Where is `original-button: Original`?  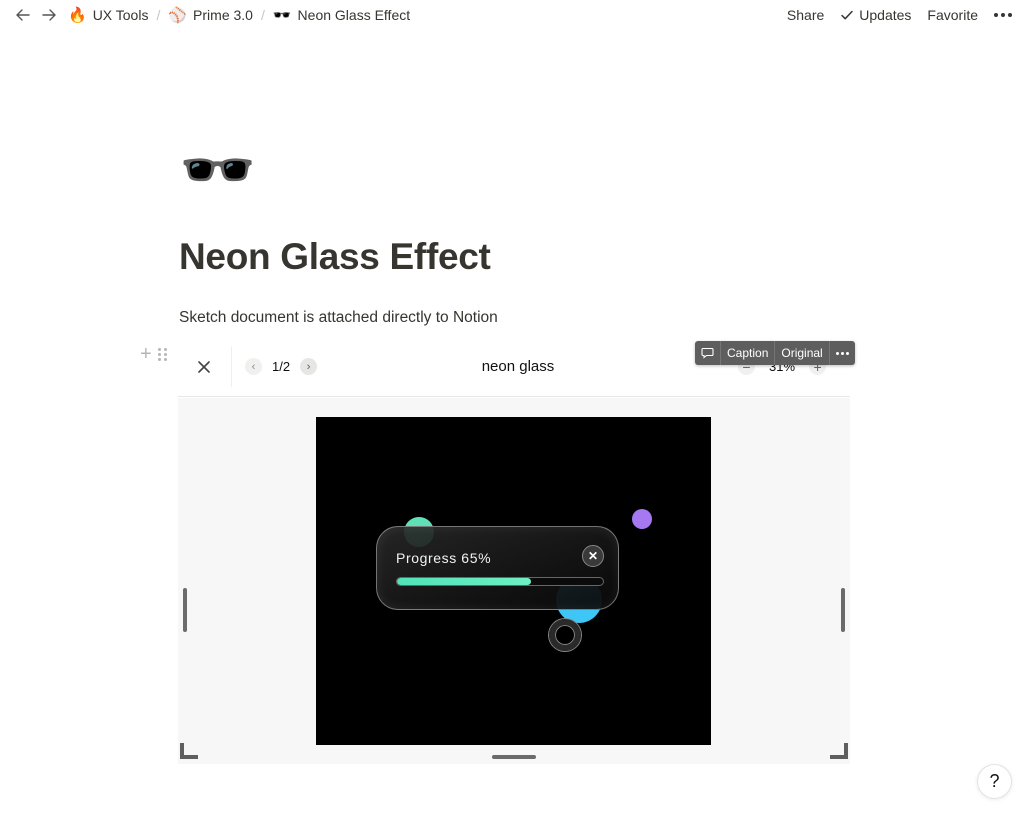
original-button: Original is located at coordinates (802, 353).